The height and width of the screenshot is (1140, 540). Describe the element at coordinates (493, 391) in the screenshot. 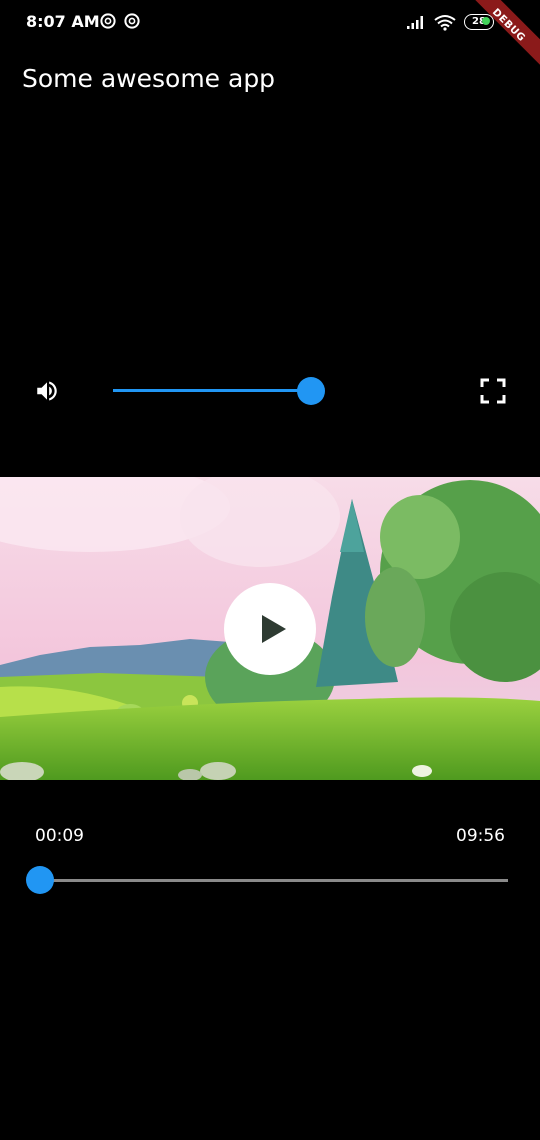

I see `fullscreen-icon` at that location.